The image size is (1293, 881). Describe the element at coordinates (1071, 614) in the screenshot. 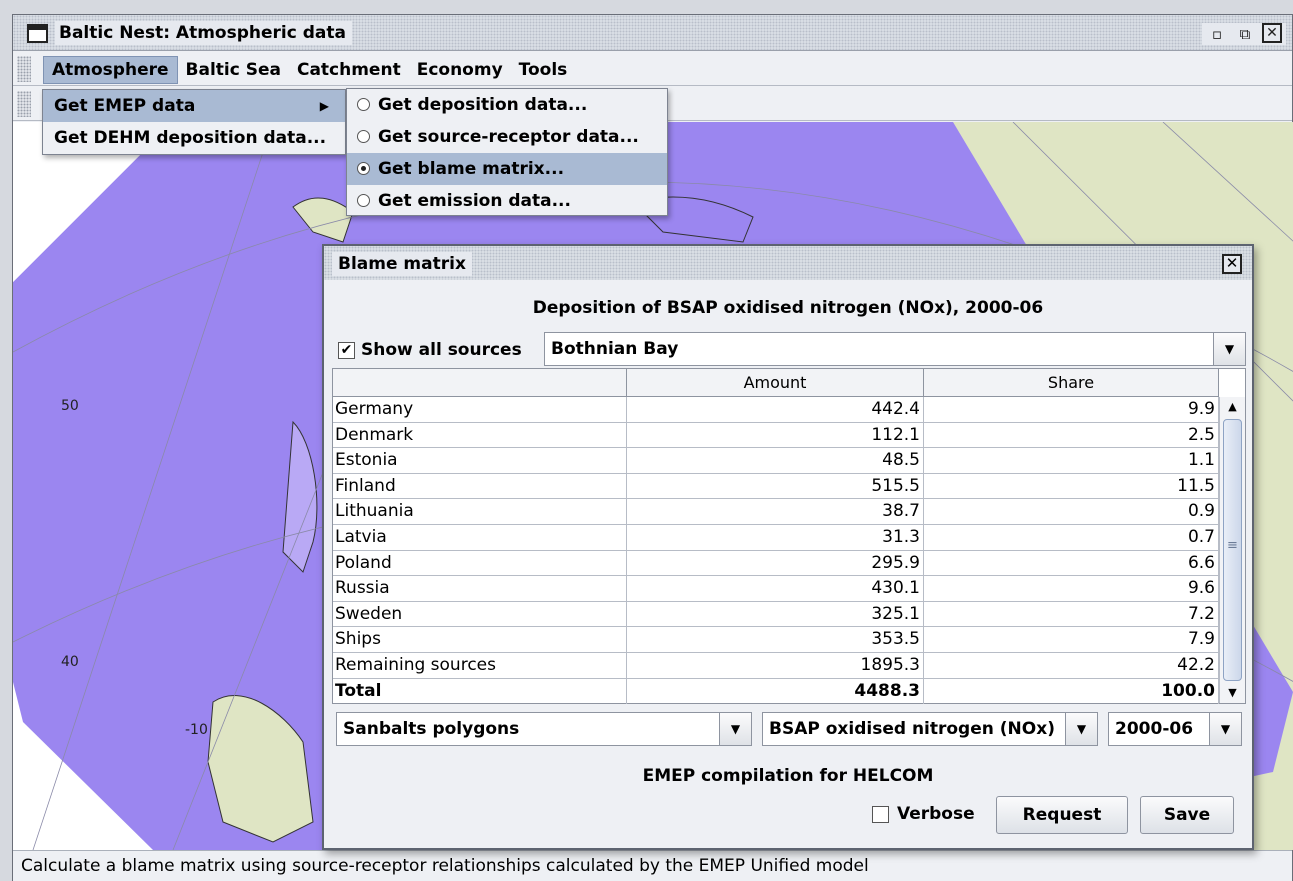

I see `share-cell: 7.2` at that location.